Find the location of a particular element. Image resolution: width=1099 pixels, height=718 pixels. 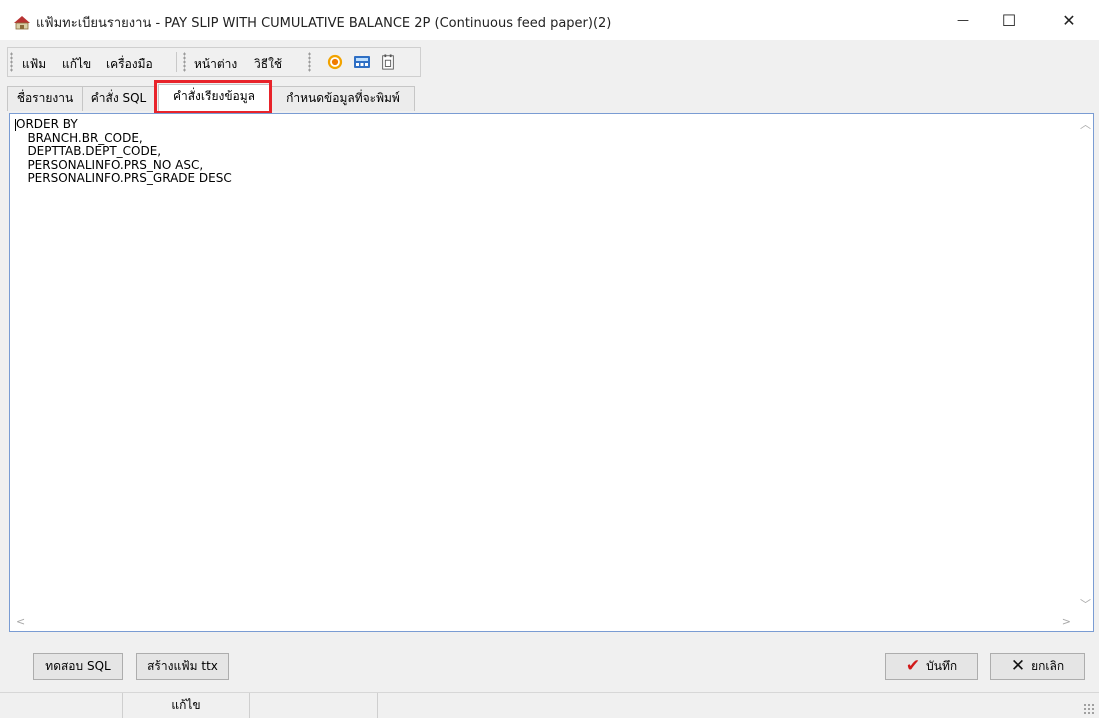

tab-print-fields: กำหนดข้อมูลที่จะพิมพ์ is located at coordinates (343, 98).